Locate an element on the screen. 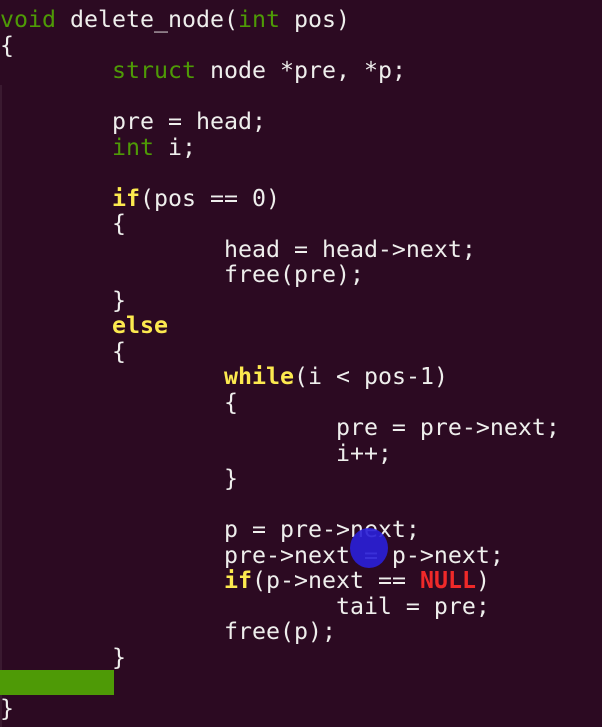 This screenshot has width=602, height=727. code-text: pre = head; is located at coordinates (133, 121).